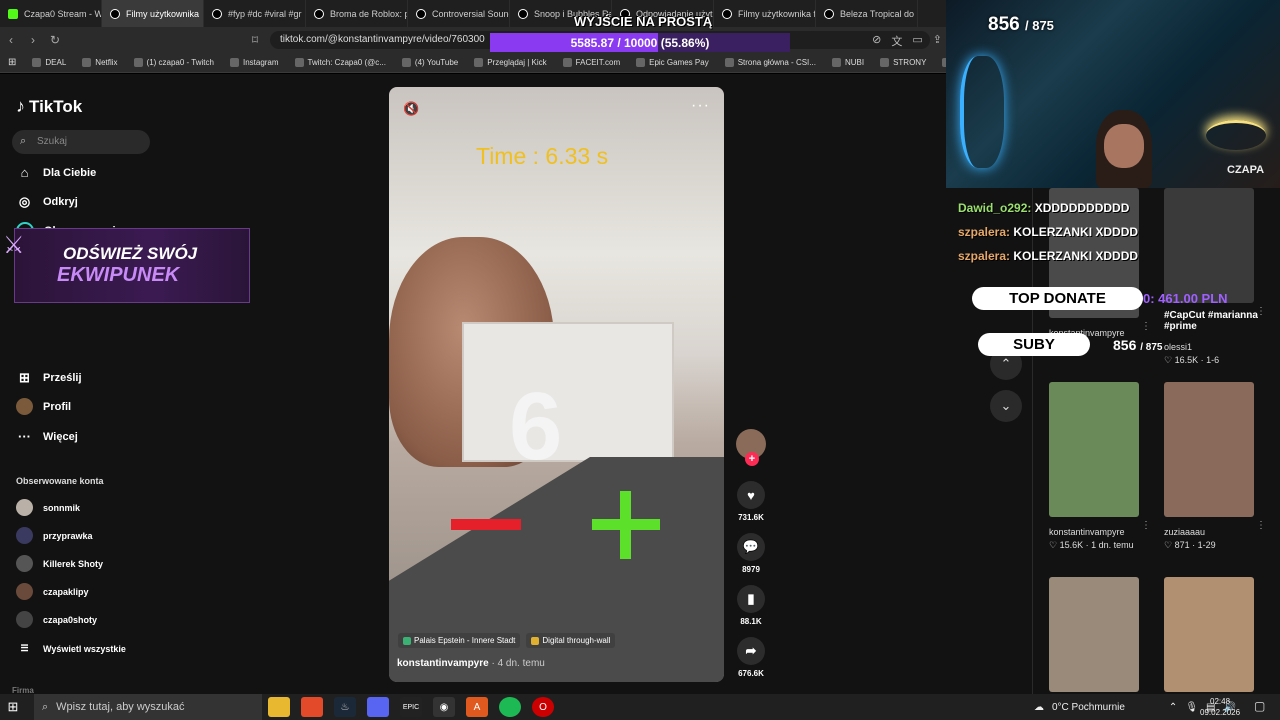 This screenshot has width=1280, height=720. I want to click on browser-tab: Czapa0 Stream - Wa, so click(51, 13).